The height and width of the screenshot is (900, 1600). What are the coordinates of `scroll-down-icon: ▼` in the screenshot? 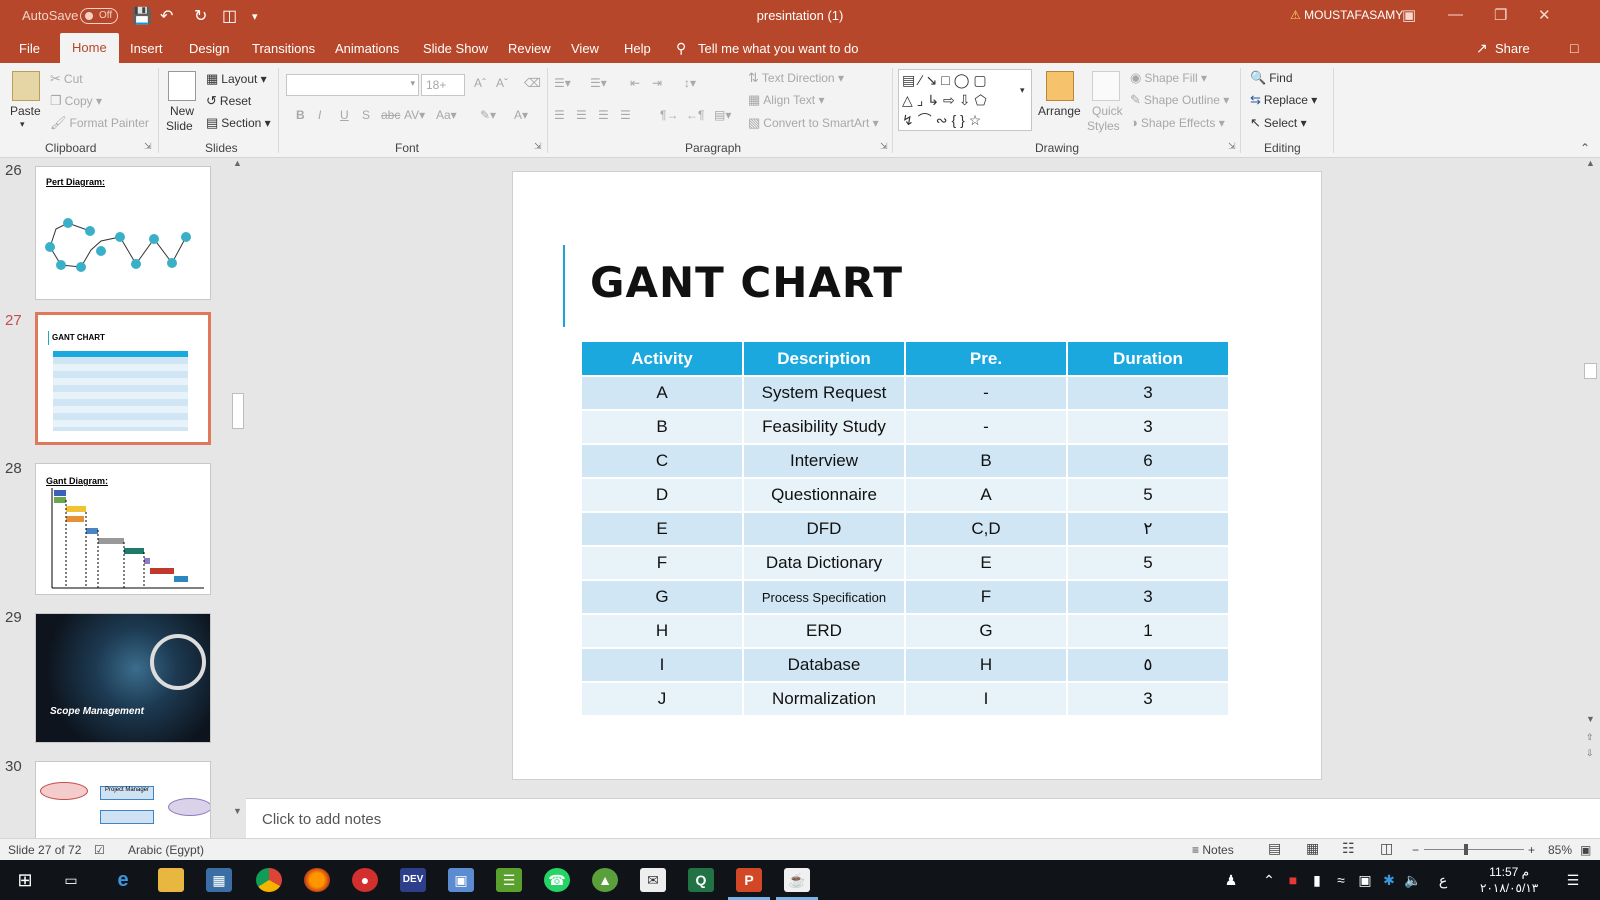 It's located at (237, 811).